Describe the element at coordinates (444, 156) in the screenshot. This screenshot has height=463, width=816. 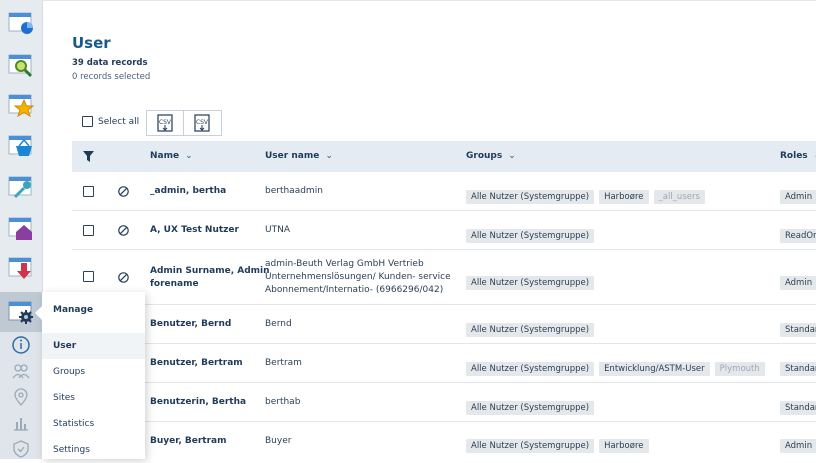
I see `table-header: Name ⌄ User name ⌄ Groups ⌄ Roles⌄` at that location.